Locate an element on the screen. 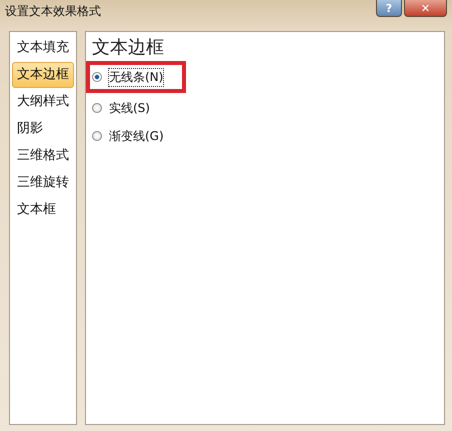 The width and height of the screenshot is (452, 431). section-heading: 文本边框 is located at coordinates (128, 48).